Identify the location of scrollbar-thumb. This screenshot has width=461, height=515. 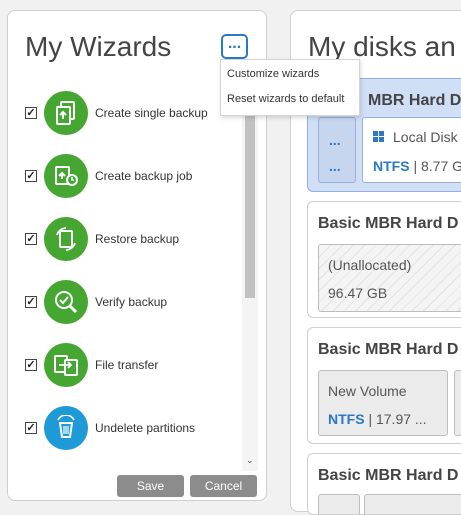
(250, 198).